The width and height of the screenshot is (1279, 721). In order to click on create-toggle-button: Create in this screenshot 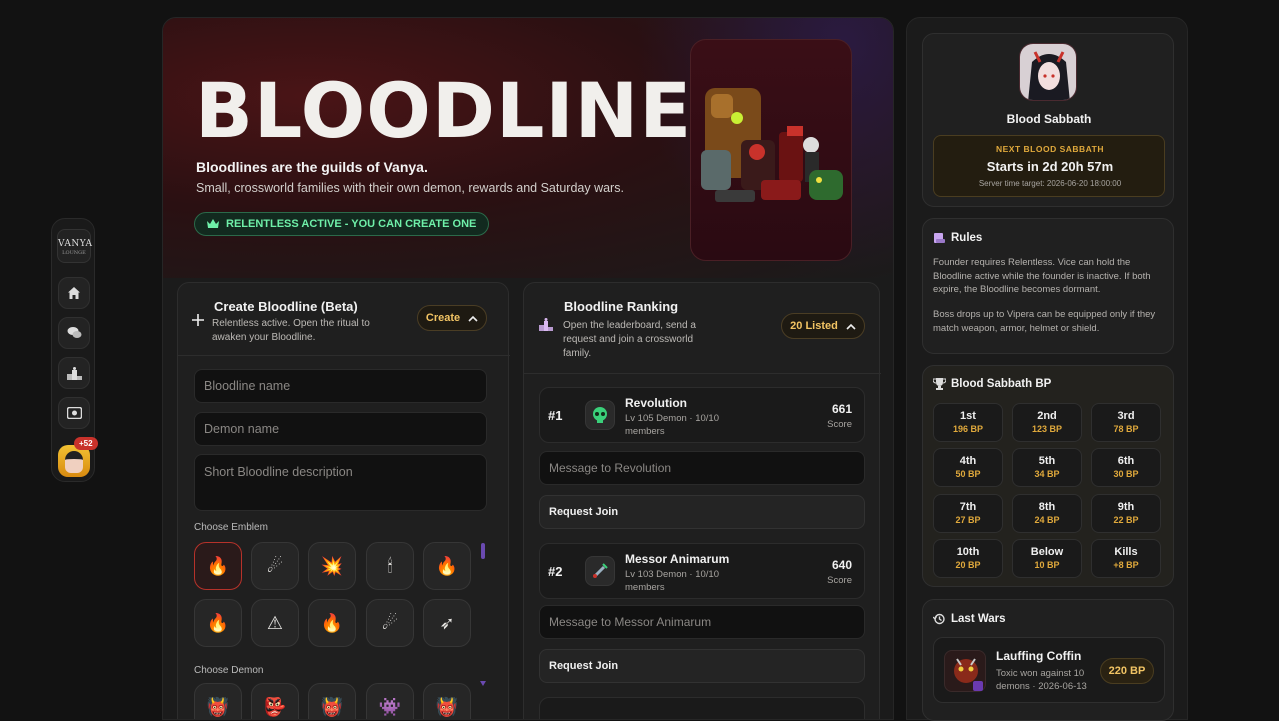, I will do `click(452, 318)`.